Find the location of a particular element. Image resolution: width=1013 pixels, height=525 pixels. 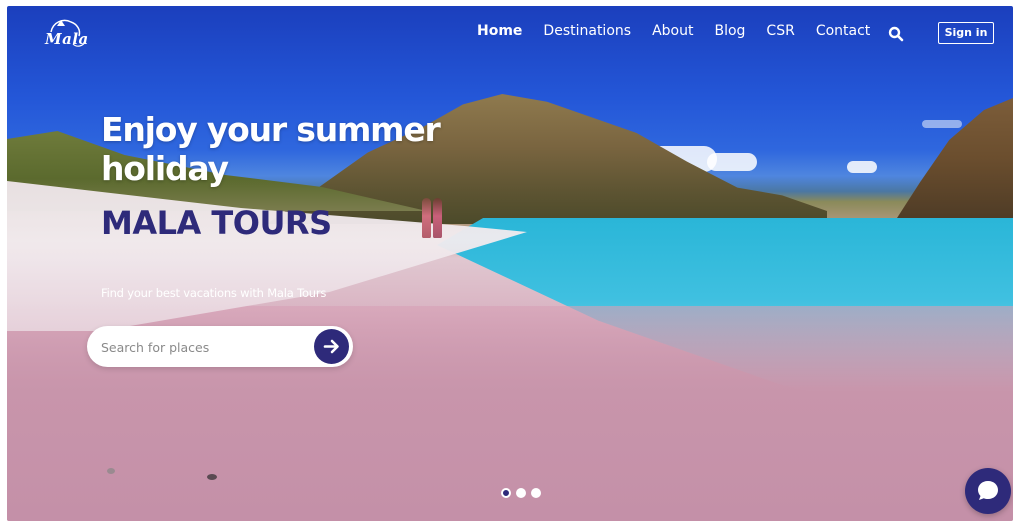

nav-item-home: Home is located at coordinates (499, 31).